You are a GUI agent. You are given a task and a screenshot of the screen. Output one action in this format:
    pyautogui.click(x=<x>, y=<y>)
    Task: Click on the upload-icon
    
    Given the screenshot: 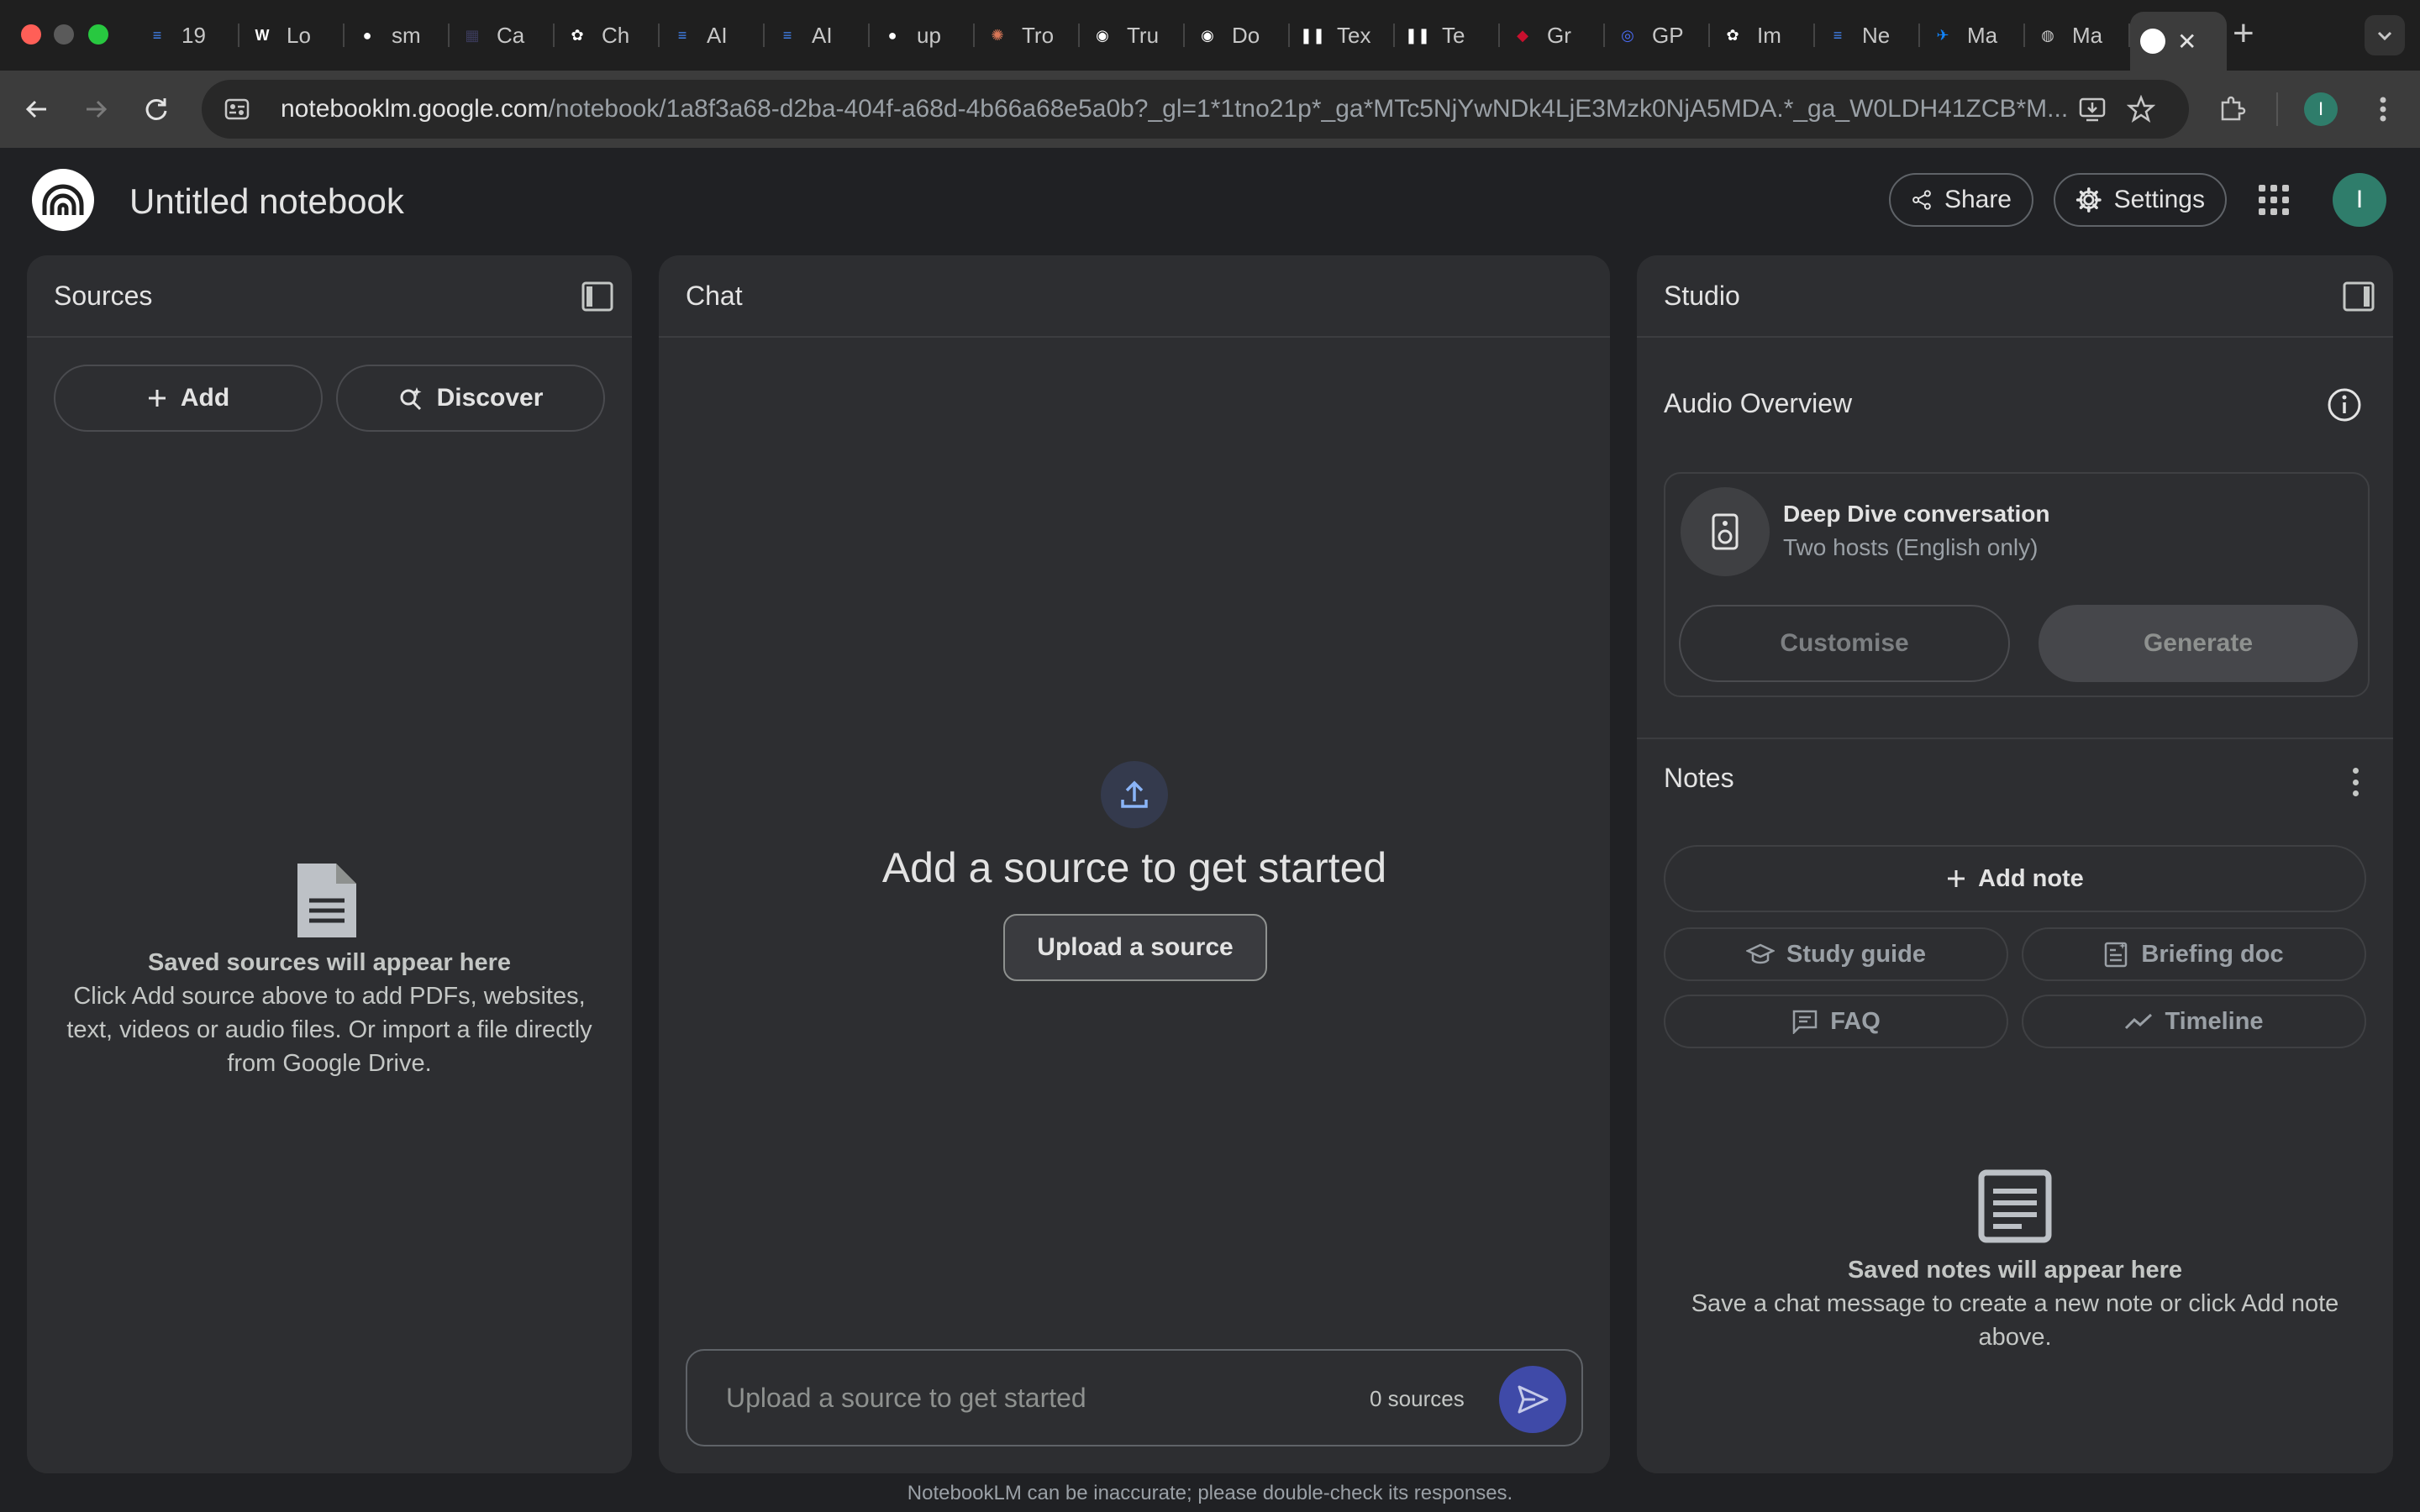 What is the action you would take?
    pyautogui.click(x=1134, y=794)
    